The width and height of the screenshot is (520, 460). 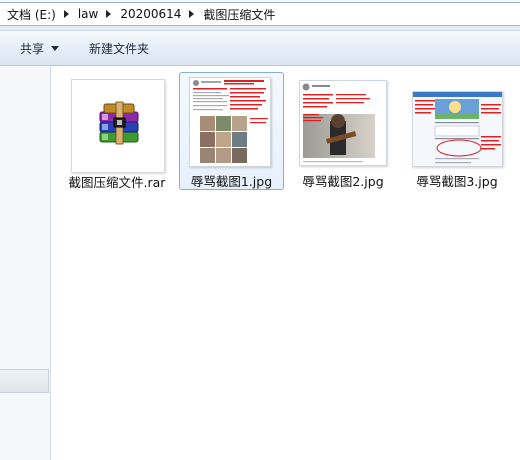 I want to click on navigation-pane, so click(x=25, y=263).